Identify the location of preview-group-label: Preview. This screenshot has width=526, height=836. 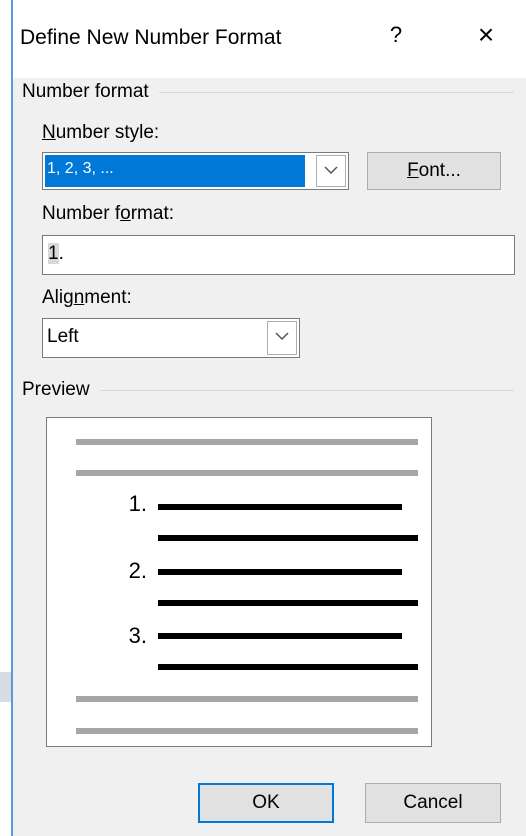
(61, 390).